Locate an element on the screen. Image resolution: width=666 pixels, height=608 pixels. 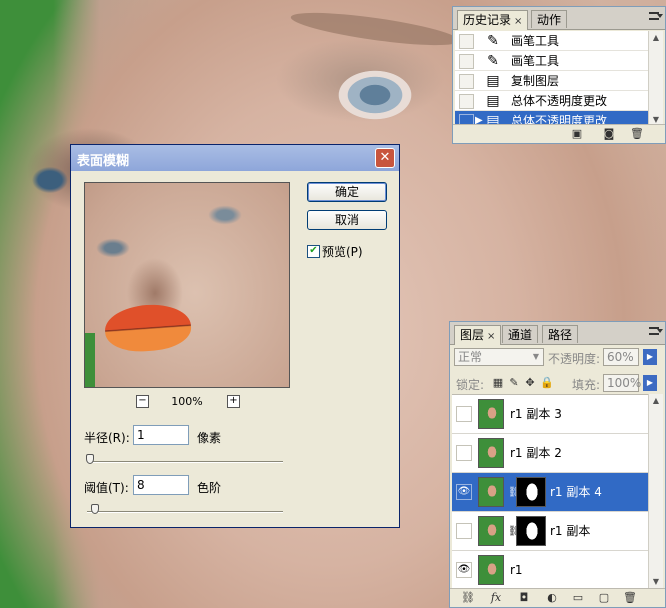
history-item: ▤ 复制图层 is located at coordinates (552, 81).